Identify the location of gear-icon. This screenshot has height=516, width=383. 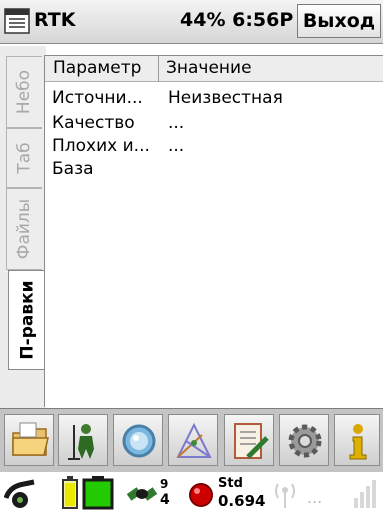
(305, 441).